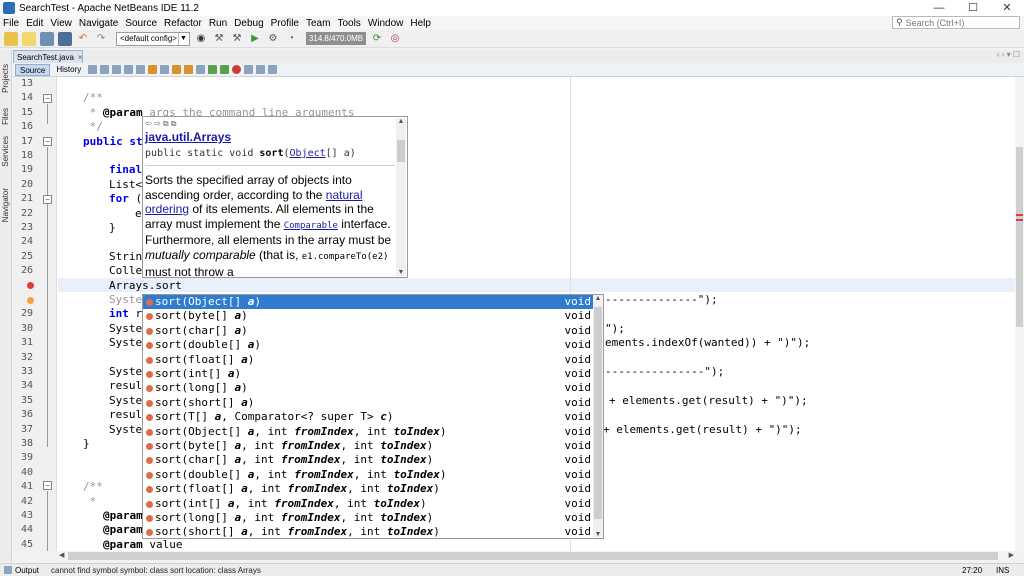  Describe the element at coordinates (201, 69) in the screenshot. I see `toggle-bookmark-icon` at that location.